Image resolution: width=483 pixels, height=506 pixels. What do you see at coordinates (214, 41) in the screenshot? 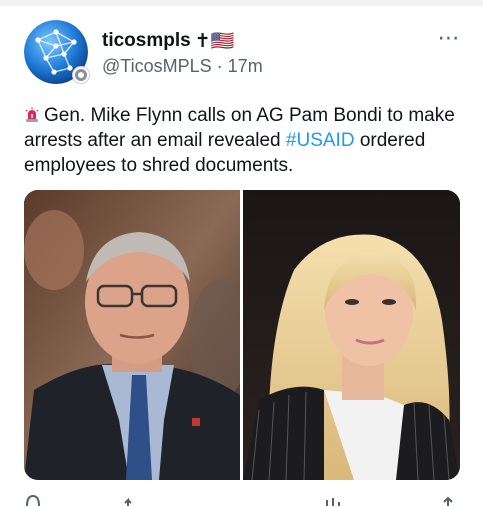
I see `name-emoji-suffix: ✝🇺🇸` at bounding box center [214, 41].